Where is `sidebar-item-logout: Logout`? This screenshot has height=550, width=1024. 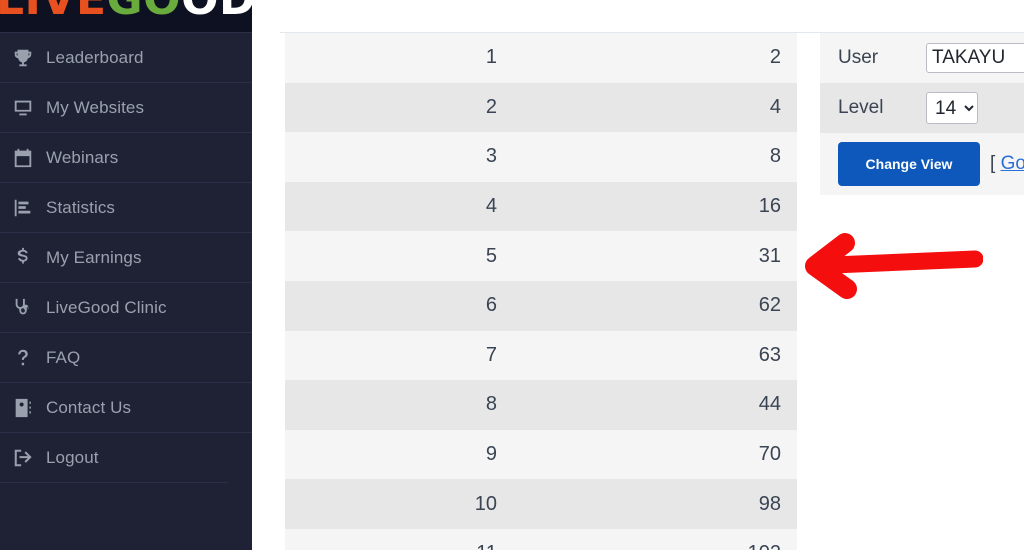 sidebar-item-logout: Logout is located at coordinates (126, 457).